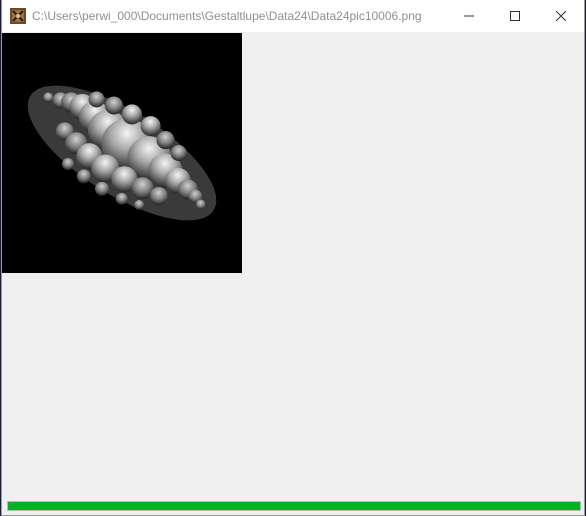  I want to click on maximize-button, so click(515, 16).